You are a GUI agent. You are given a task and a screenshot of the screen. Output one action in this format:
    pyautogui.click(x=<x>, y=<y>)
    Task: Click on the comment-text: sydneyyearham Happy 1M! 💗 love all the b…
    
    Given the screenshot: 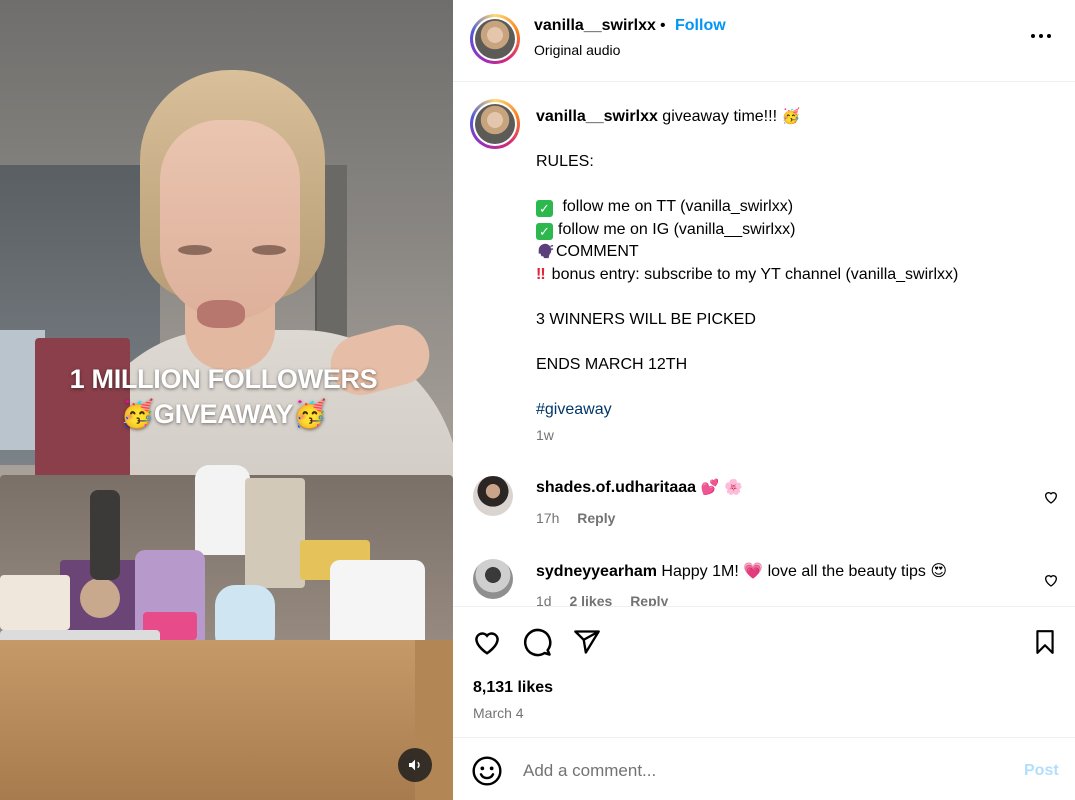 What is the action you would take?
    pyautogui.click(x=741, y=571)
    